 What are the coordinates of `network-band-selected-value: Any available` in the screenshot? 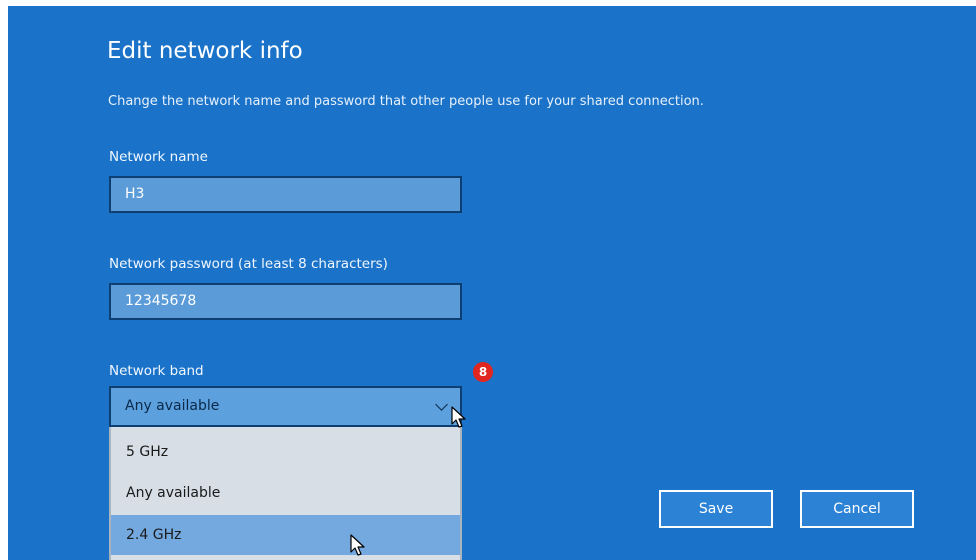 It's located at (172, 406).